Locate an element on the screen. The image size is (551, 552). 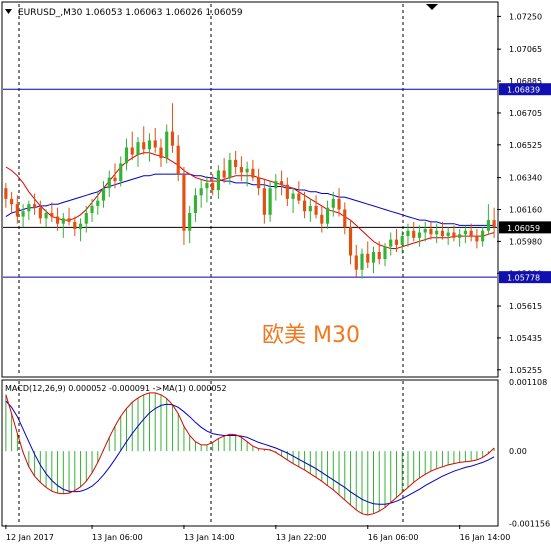
price-tick-label: 1.05435 is located at coordinates (525, 338).